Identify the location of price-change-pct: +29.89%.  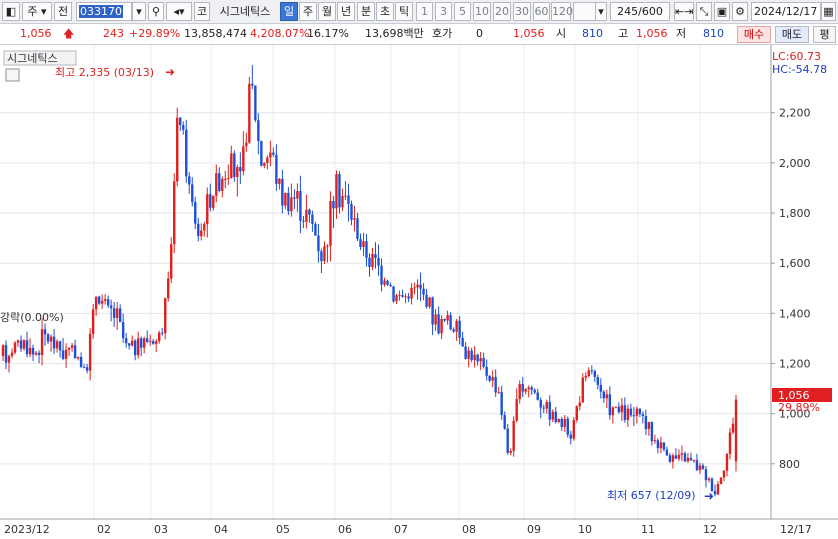
(155, 33).